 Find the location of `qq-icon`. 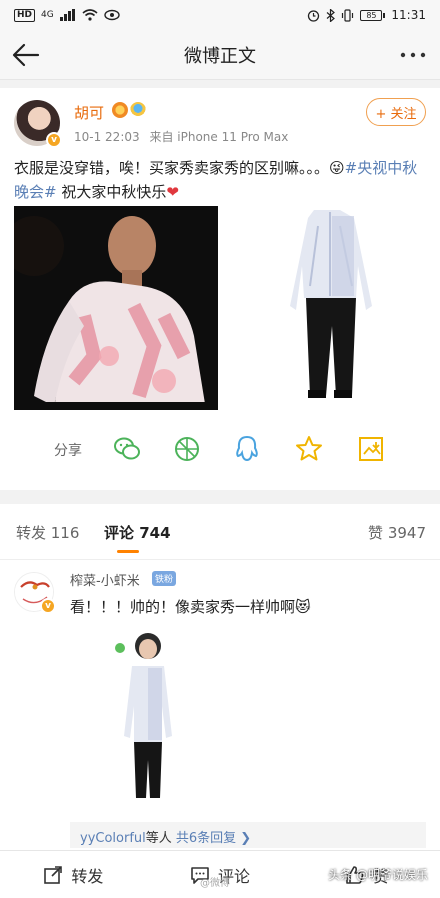

qq-icon is located at coordinates (247, 449).